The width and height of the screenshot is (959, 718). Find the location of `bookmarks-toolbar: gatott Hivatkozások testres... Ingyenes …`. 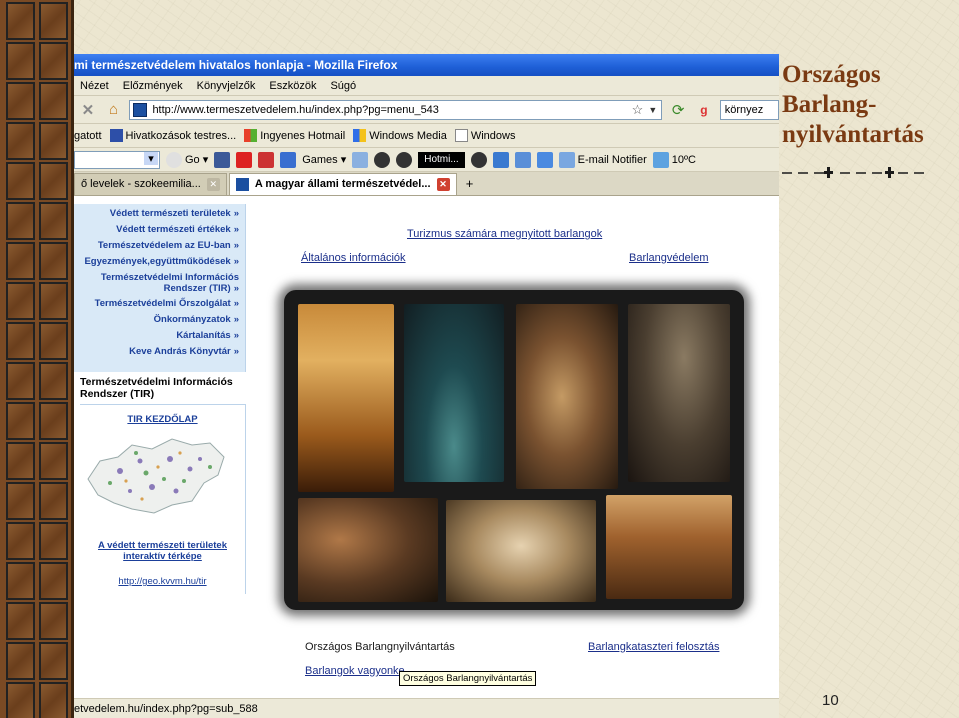

bookmarks-toolbar: gatott Hivatkozások testres... Ingyenes … is located at coordinates (426, 136).